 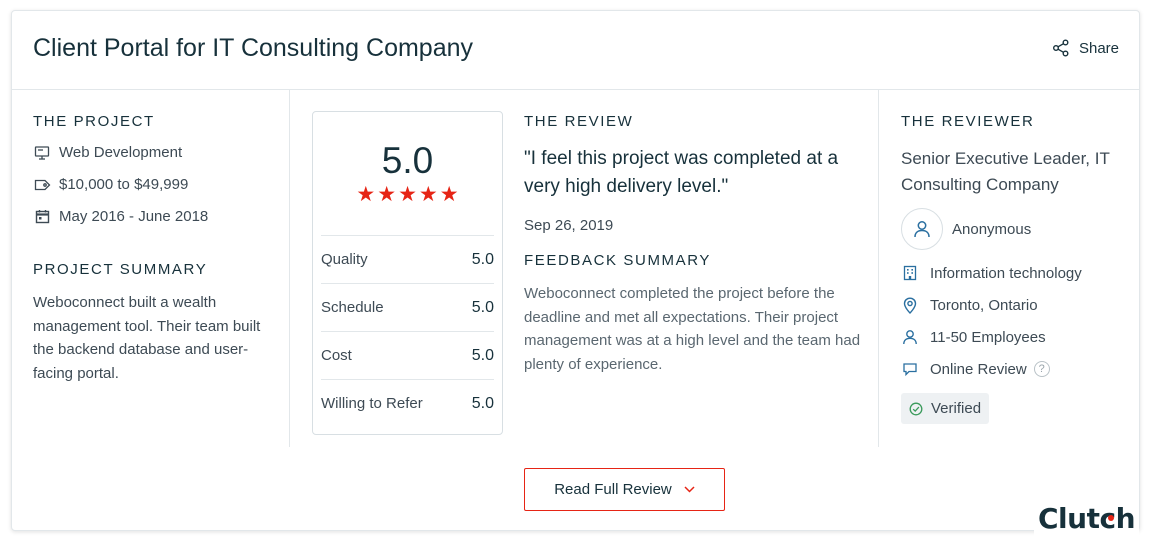 What do you see at coordinates (120, 269) in the screenshot?
I see `project-summary-title: PROJECT SUMMARY` at bounding box center [120, 269].